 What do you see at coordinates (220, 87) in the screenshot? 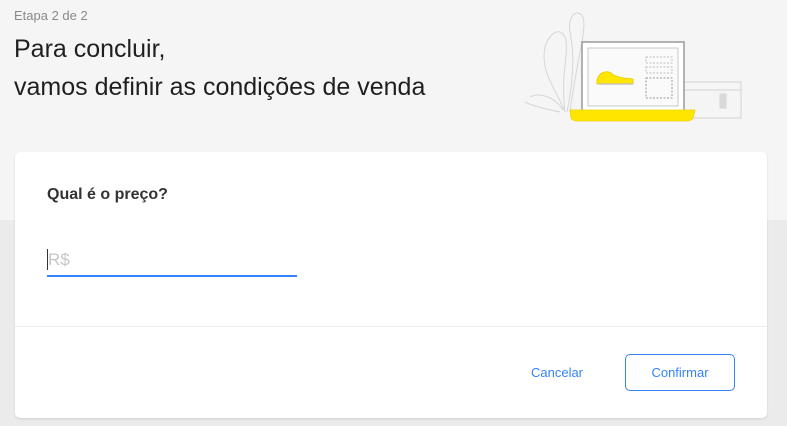
I see `page-title-line-2: vamos definir as condições de venda` at bounding box center [220, 87].